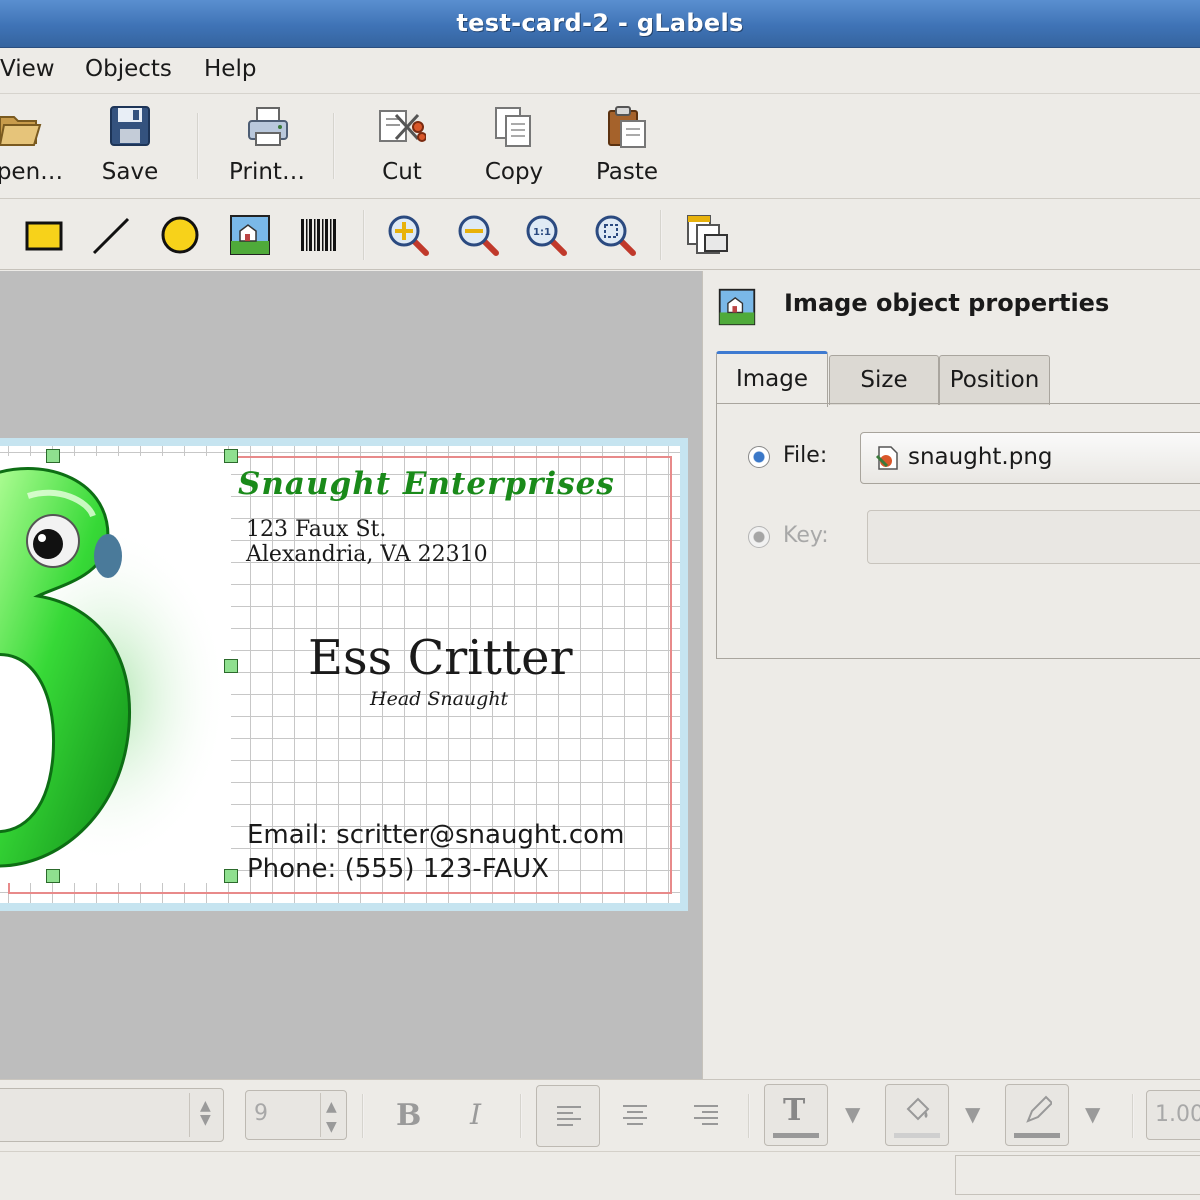  I want to click on line-width-spinner: 1.00, so click(1173, 1115).